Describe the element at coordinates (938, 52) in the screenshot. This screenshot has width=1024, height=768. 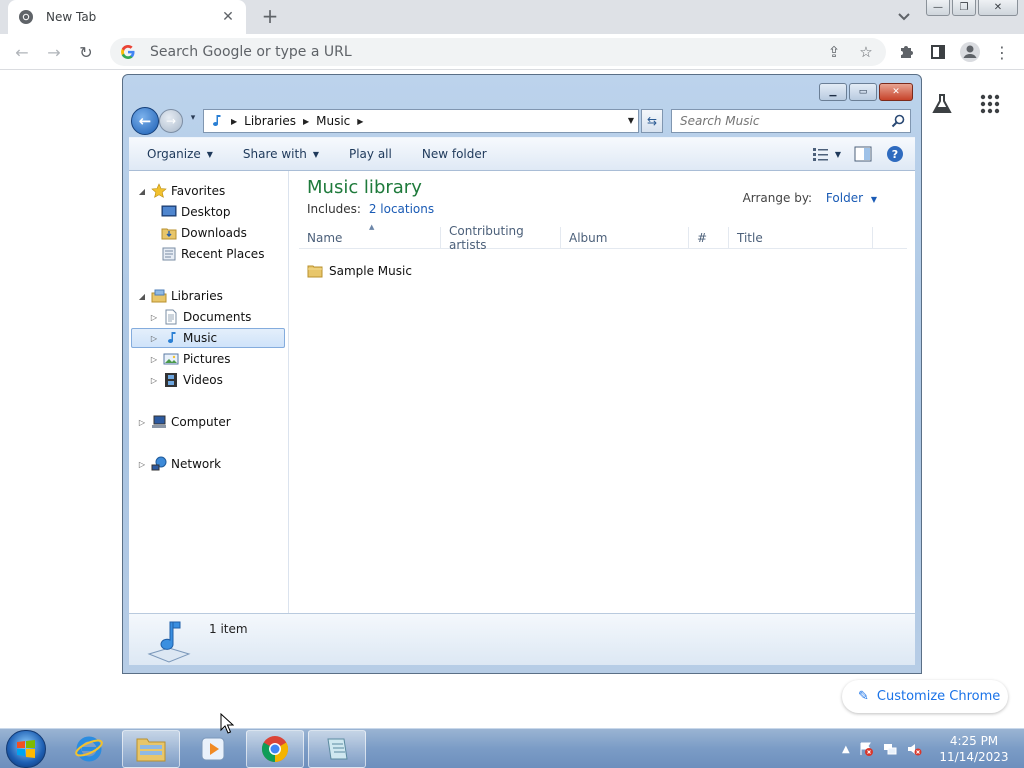
I see `side-panel-icon` at that location.